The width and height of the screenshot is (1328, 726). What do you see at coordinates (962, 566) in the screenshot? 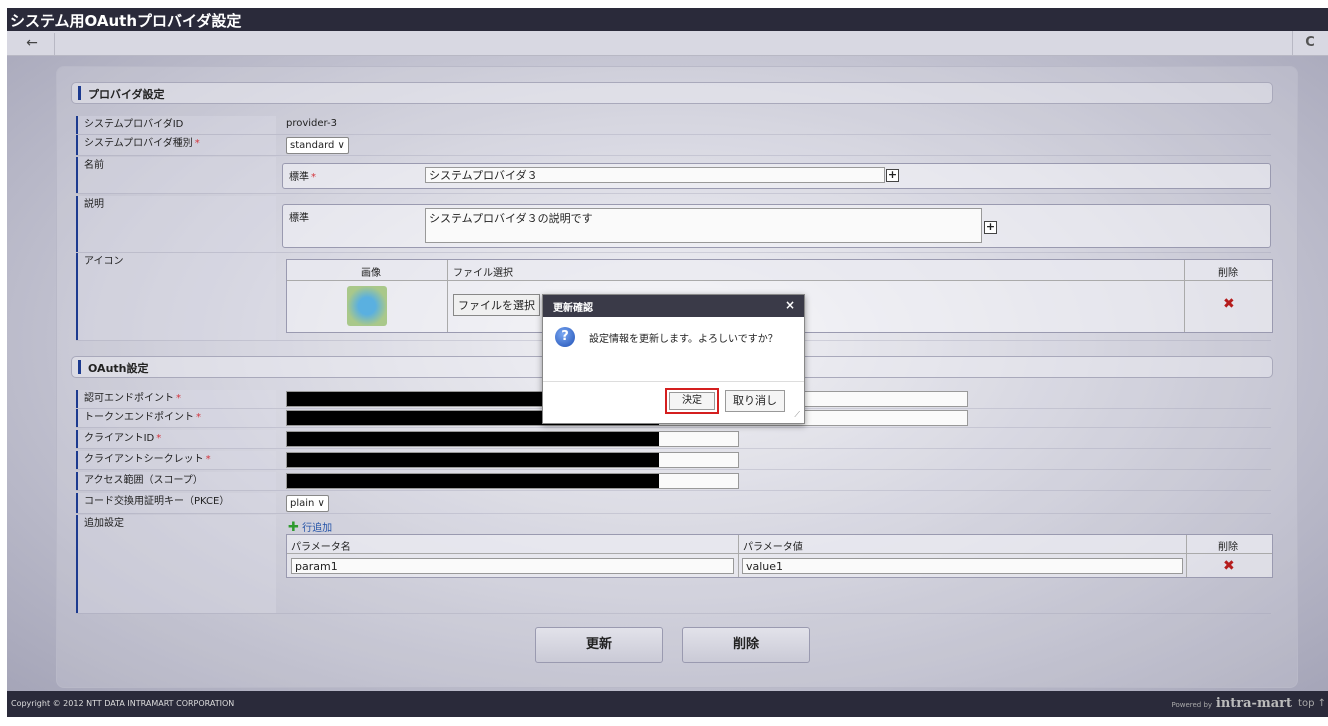
I see `param-value-input: value1` at bounding box center [962, 566].